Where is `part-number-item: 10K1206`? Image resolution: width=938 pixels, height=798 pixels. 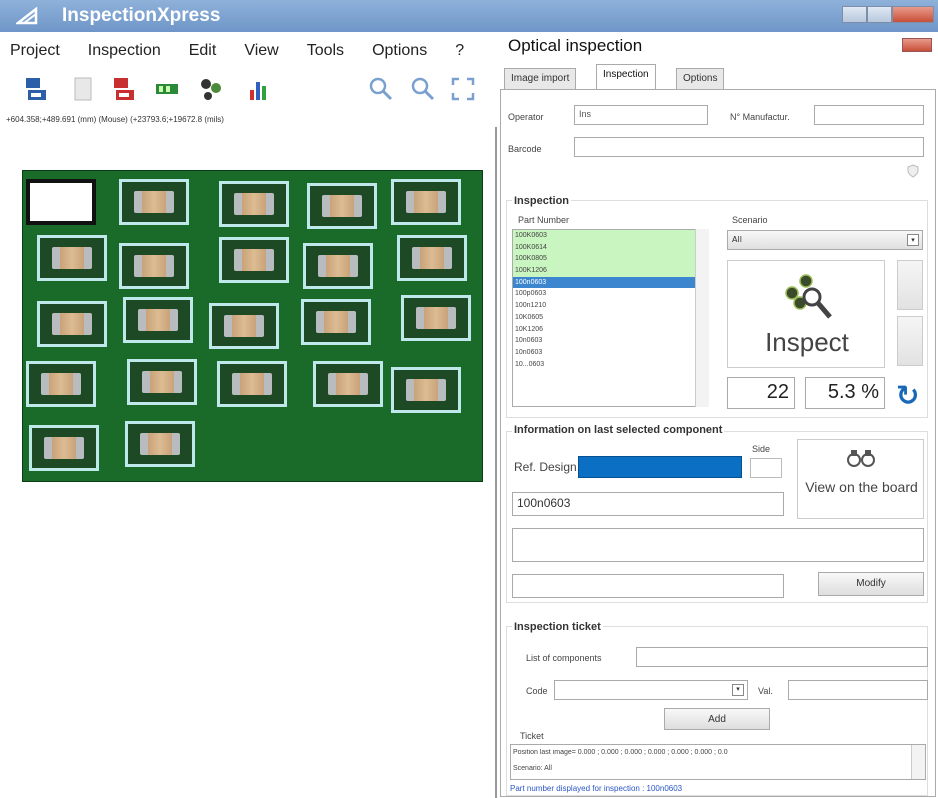 part-number-item: 10K1206 is located at coordinates (610, 330).